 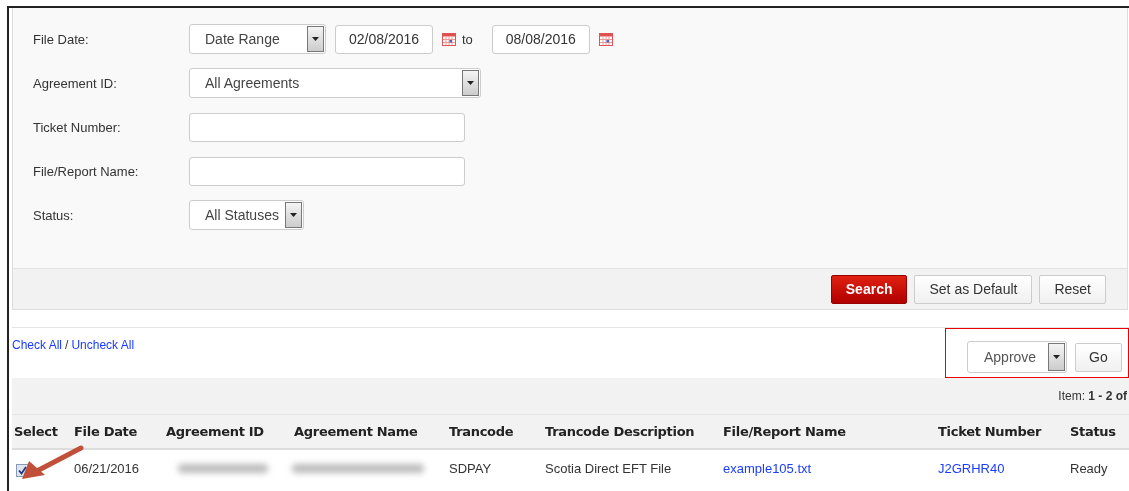 I want to click on action-dropdown: Approve, so click(x=1017, y=357).